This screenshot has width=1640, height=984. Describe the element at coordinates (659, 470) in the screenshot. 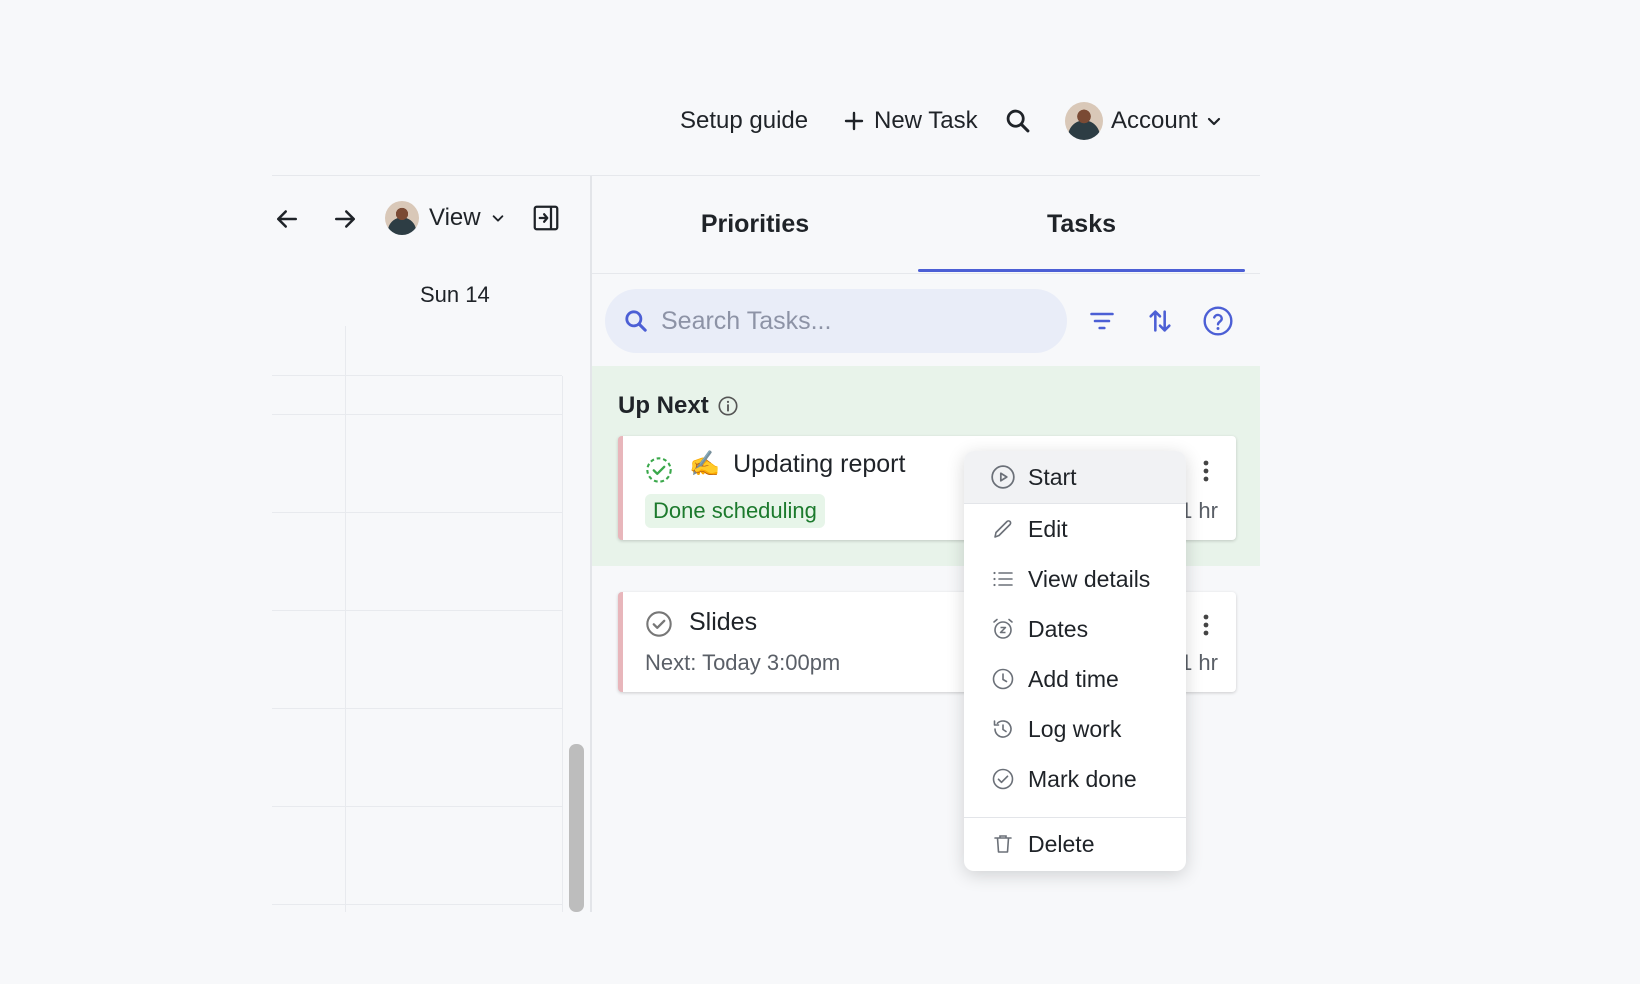

I see `check-circle-dashed-icon` at that location.